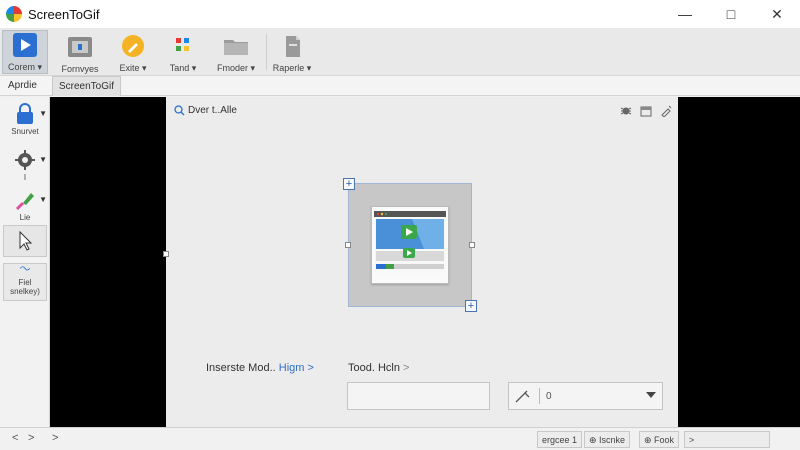  I want to click on tab-aprdie: Aprdie, so click(22, 86).